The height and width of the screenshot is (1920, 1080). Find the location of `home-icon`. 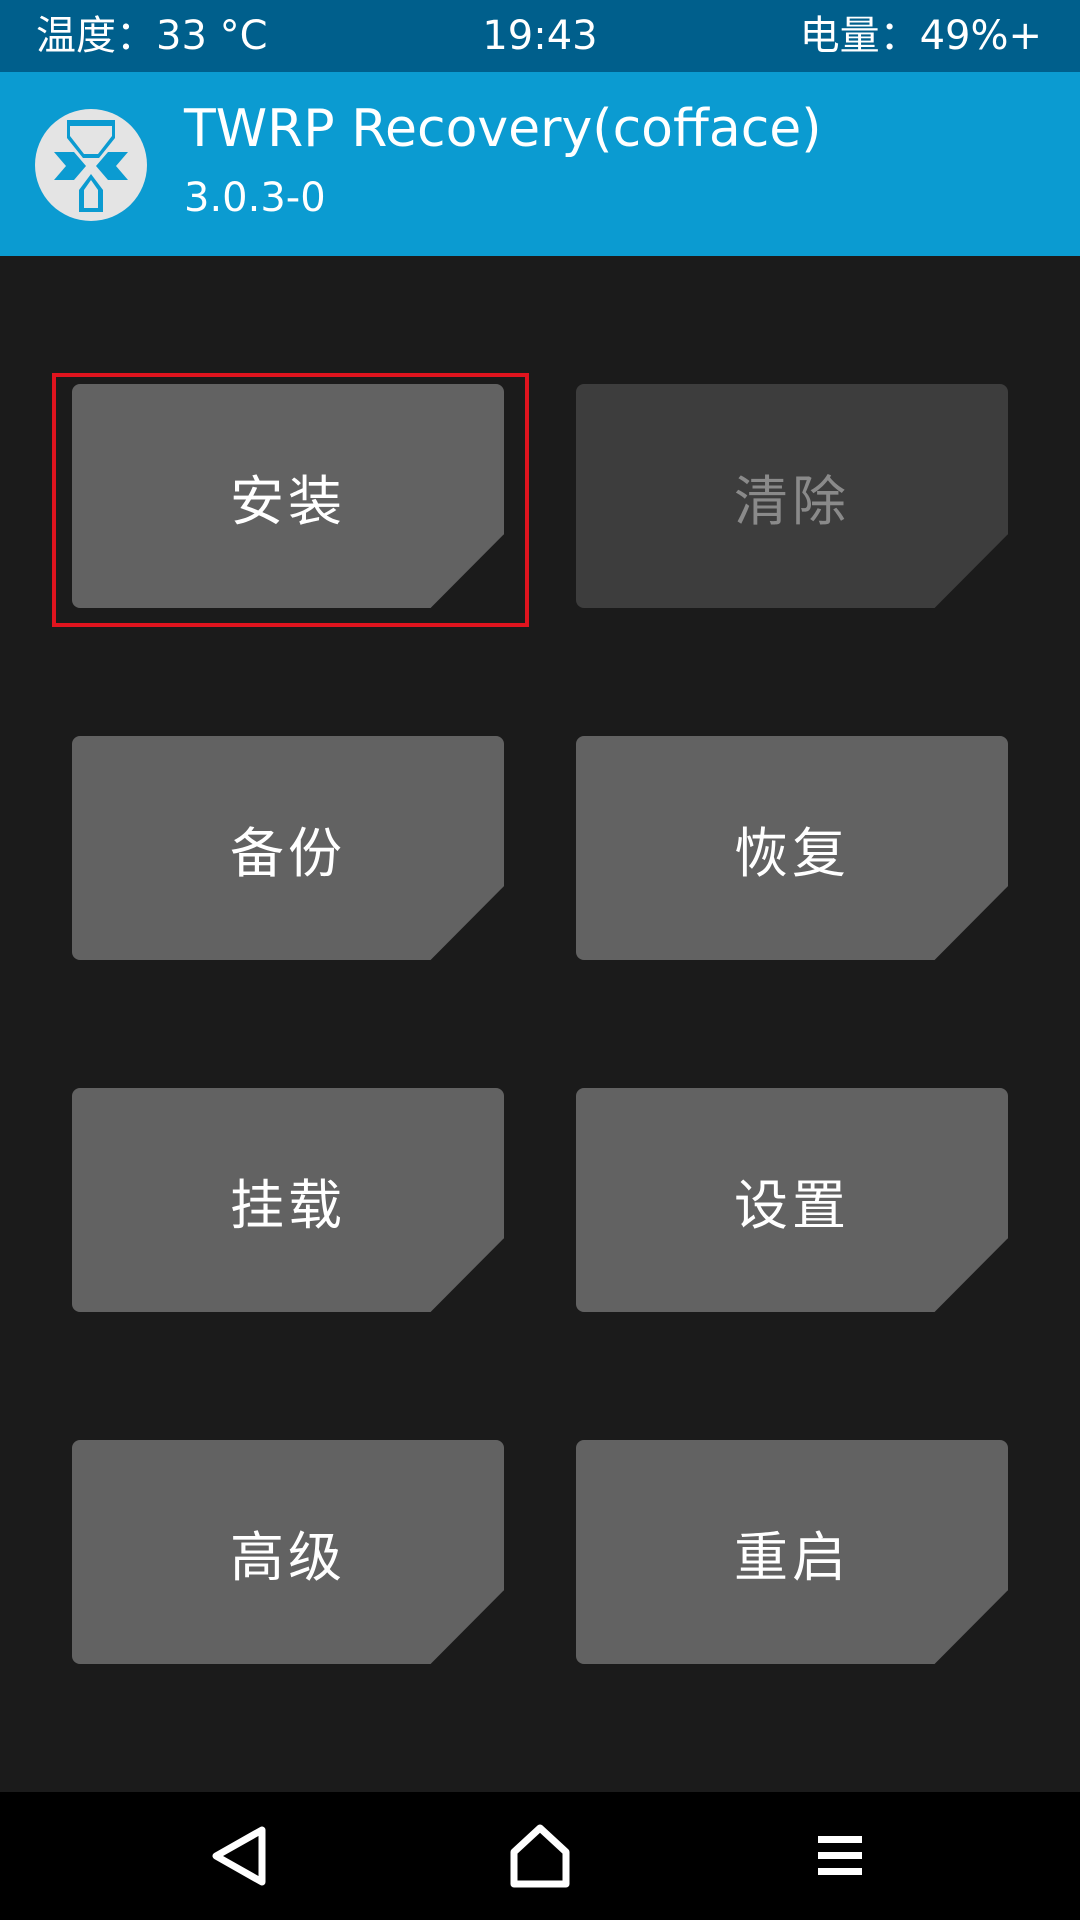

home-icon is located at coordinates (540, 1856).